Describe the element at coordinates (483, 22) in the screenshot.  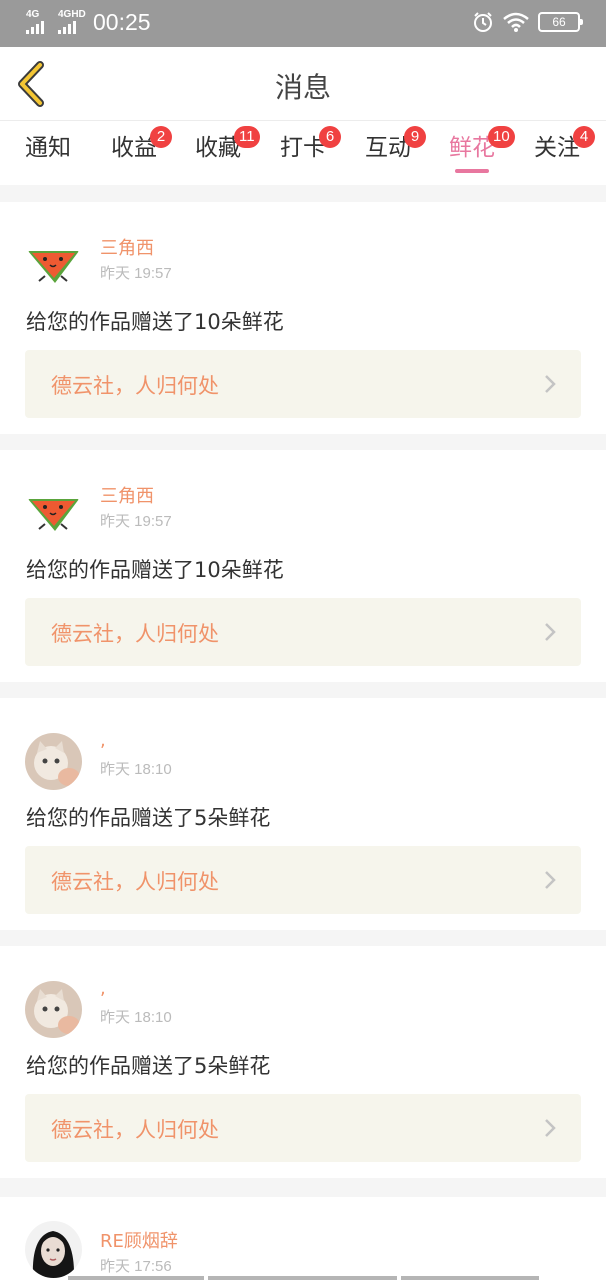
I see `alarm-clock-icon` at that location.